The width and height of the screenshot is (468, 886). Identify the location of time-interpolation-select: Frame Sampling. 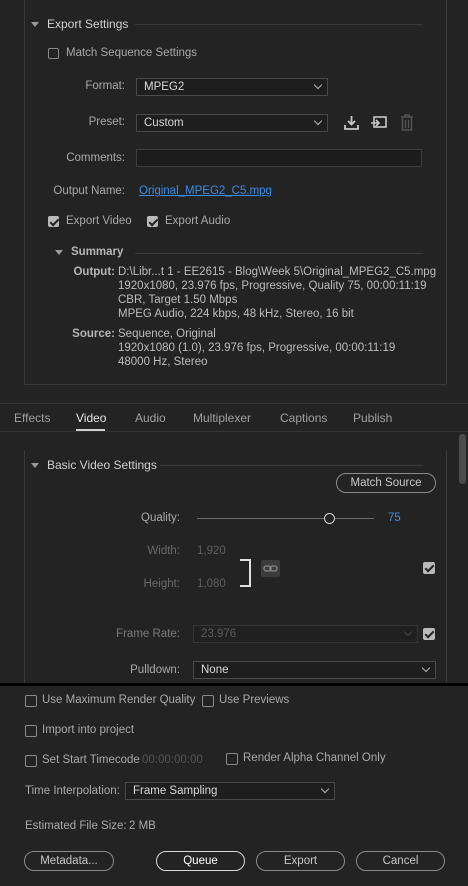
(230, 791).